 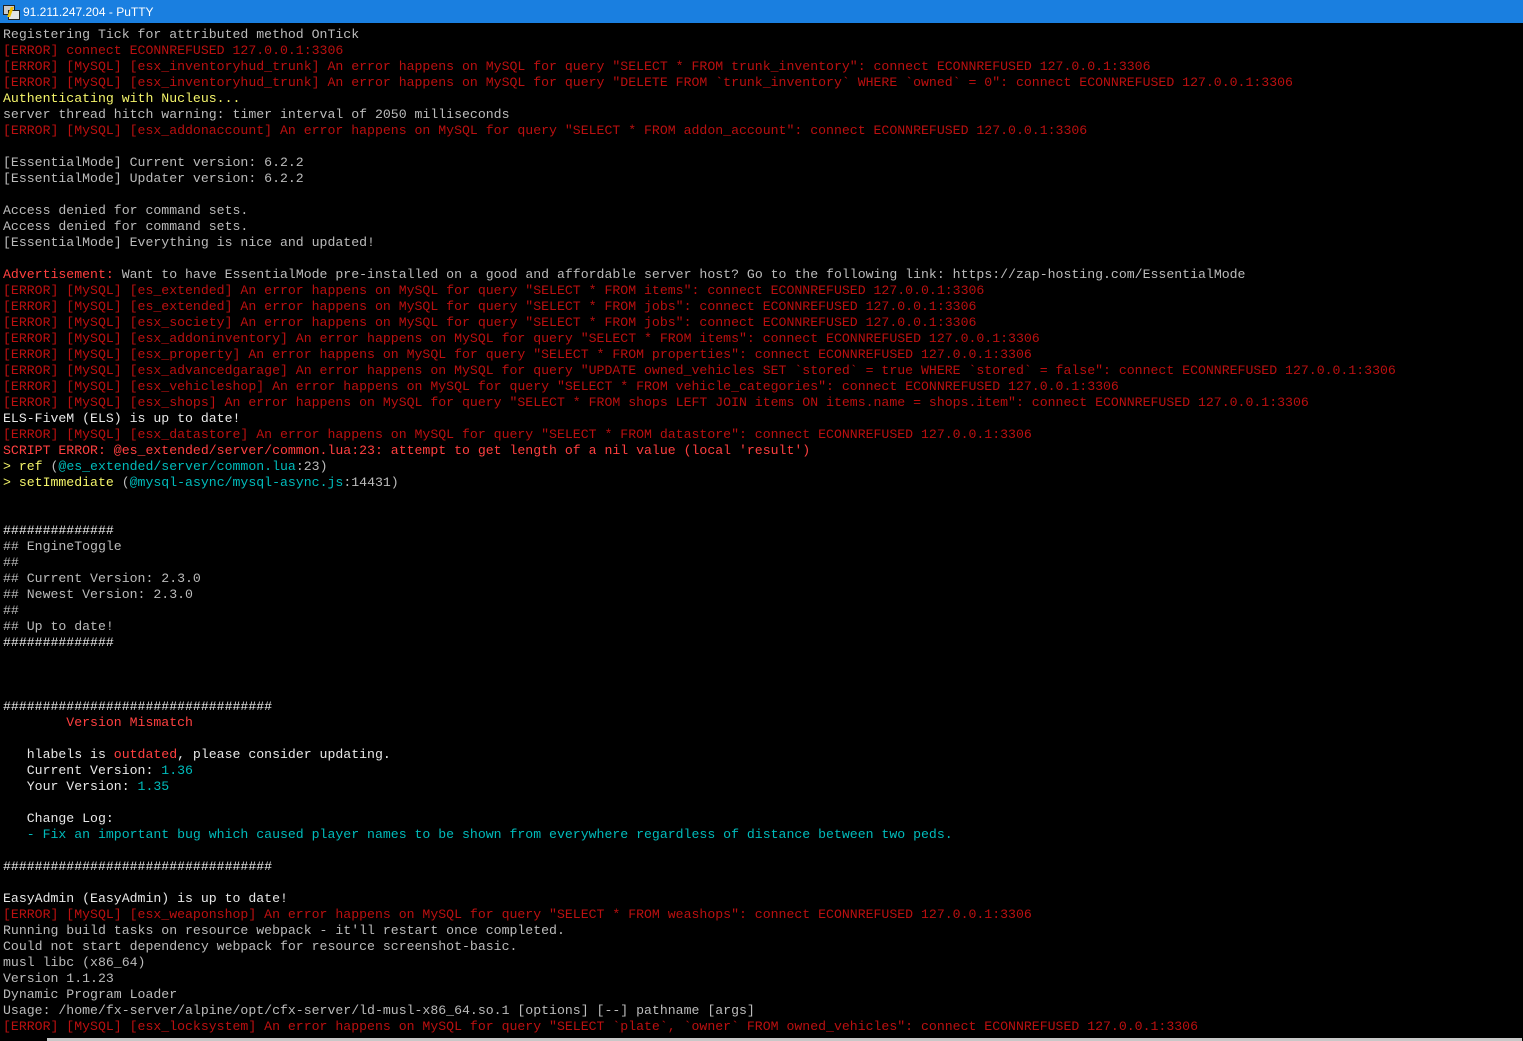 I want to click on console-text: ## Newest Version: 2.3.0, so click(x=98, y=594).